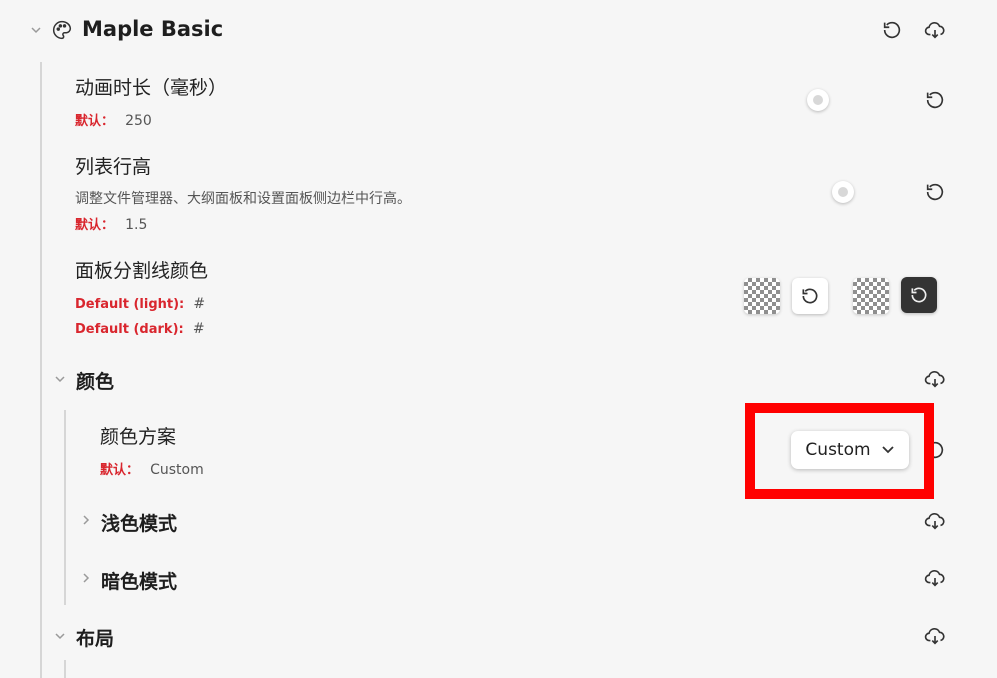  What do you see at coordinates (871, 296) in the screenshot?
I see `color-swatch-dark` at bounding box center [871, 296].